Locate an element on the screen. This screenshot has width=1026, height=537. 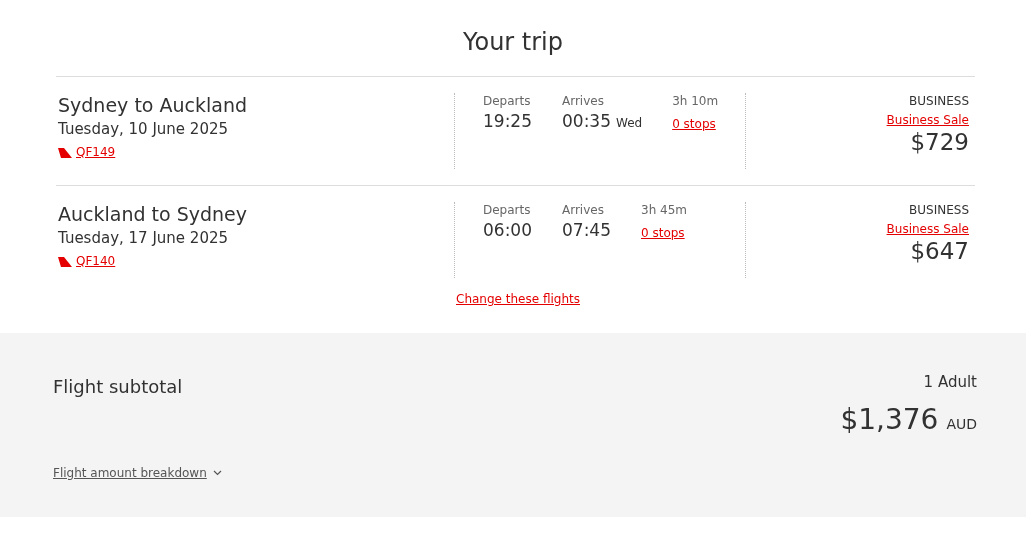
flight-price: $647 is located at coordinates (939, 251).